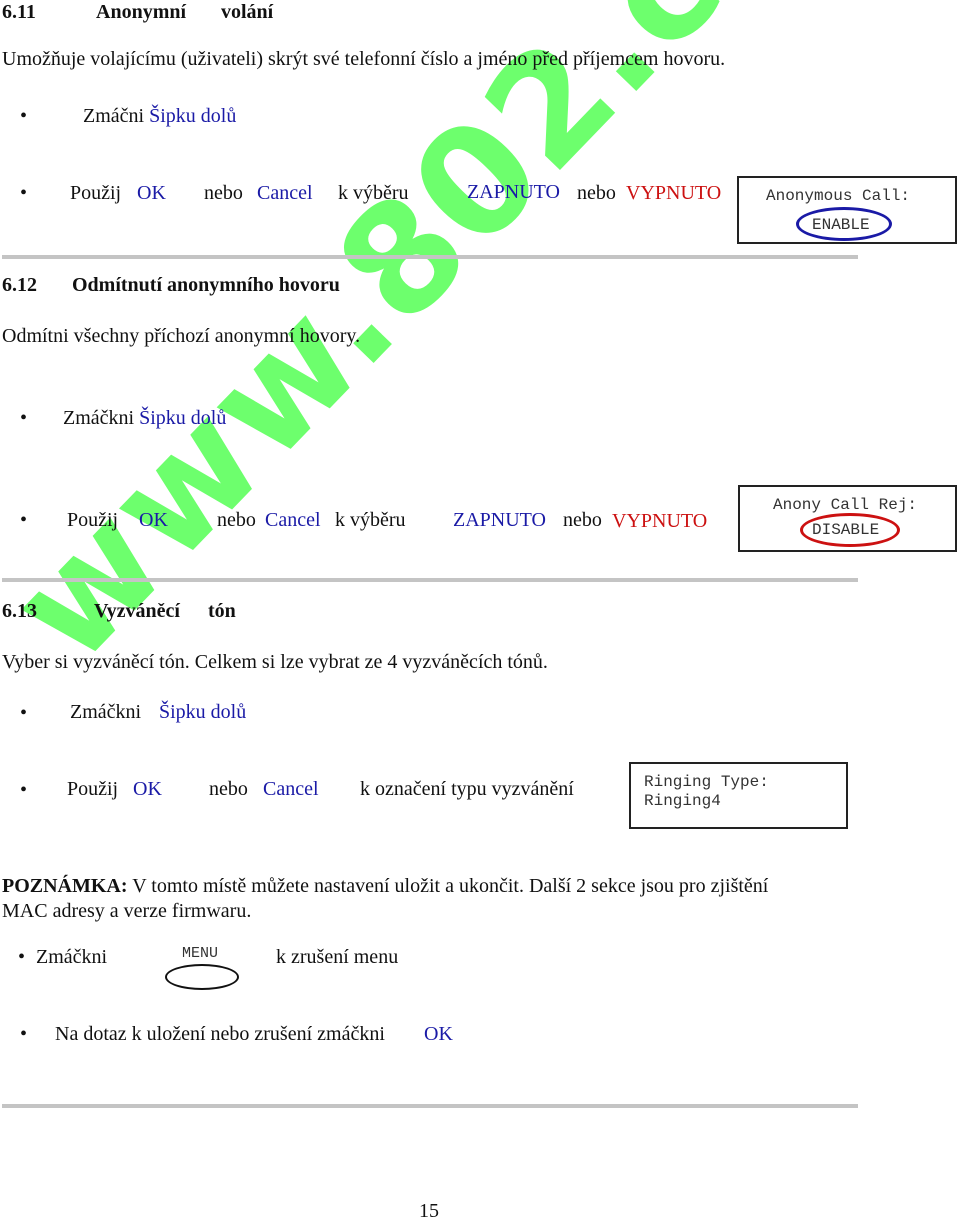  I want to click on section-6-11-number: 6.11, so click(19, 12).